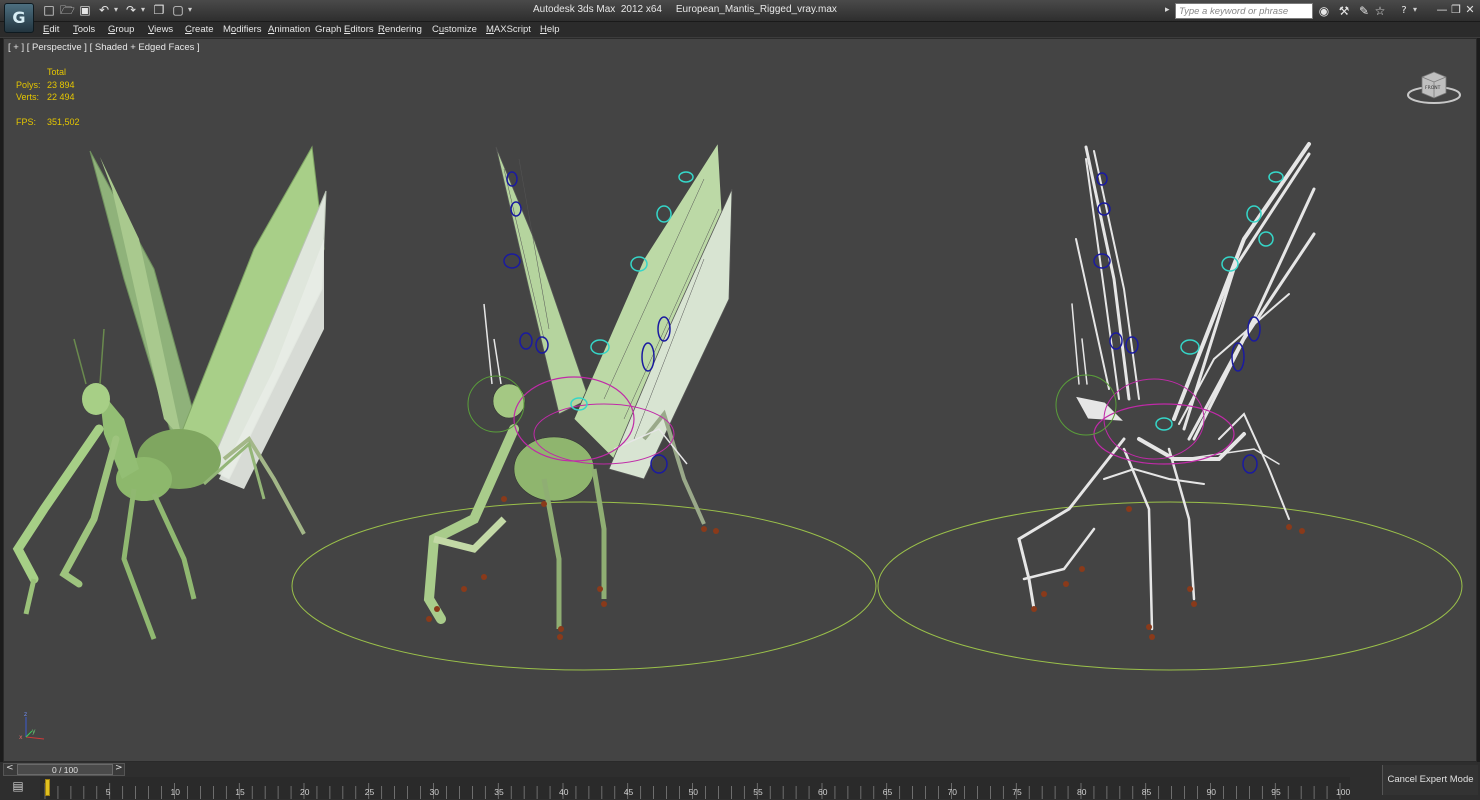  What do you see at coordinates (21, 737) in the screenshot?
I see `svg-text: x` at bounding box center [21, 737].